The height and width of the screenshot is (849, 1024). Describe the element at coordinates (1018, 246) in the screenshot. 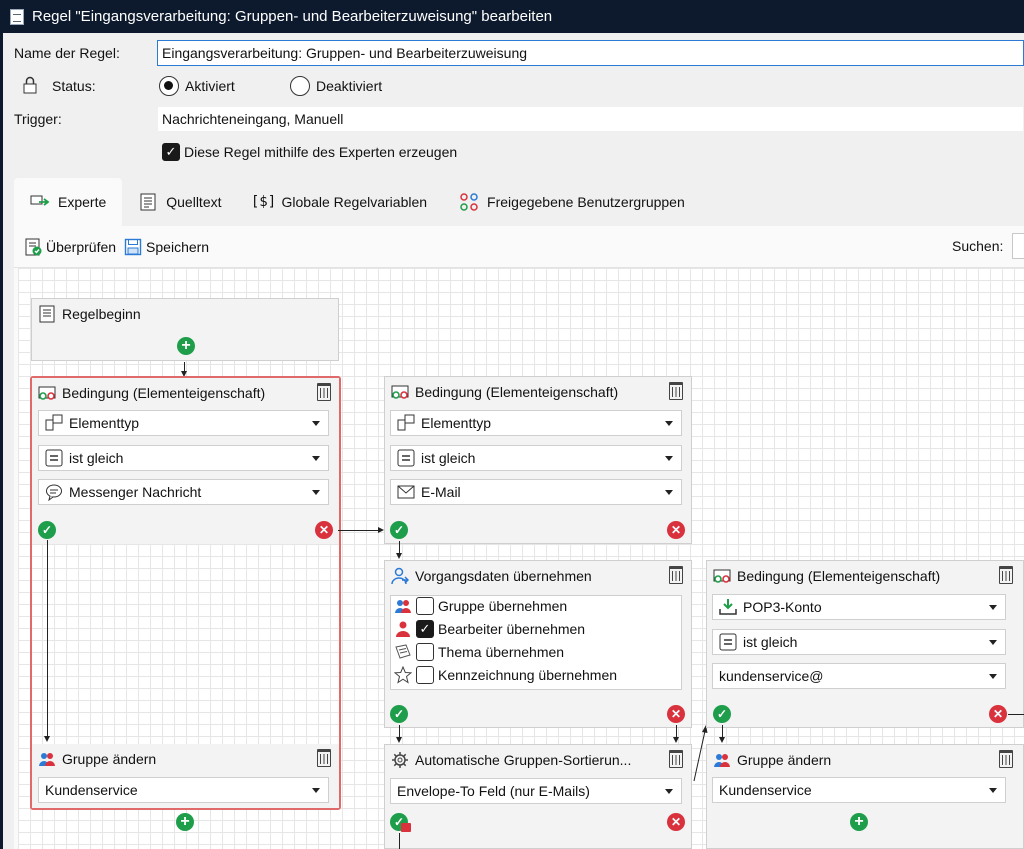

I see `search-input` at that location.